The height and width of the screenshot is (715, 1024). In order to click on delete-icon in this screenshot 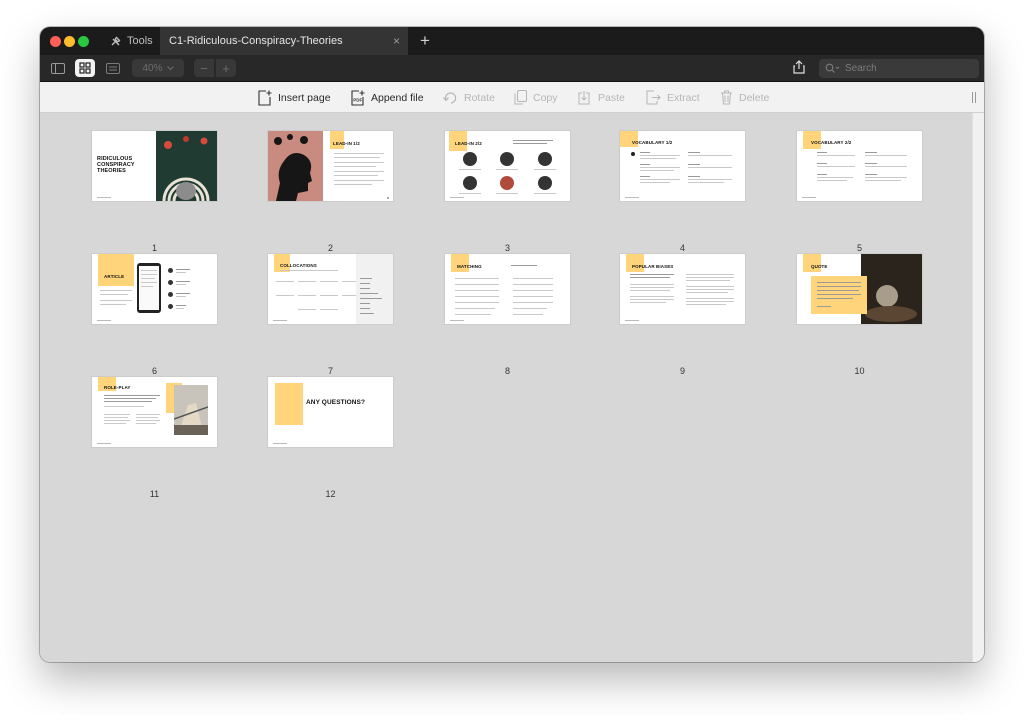, I will do `click(726, 97)`.